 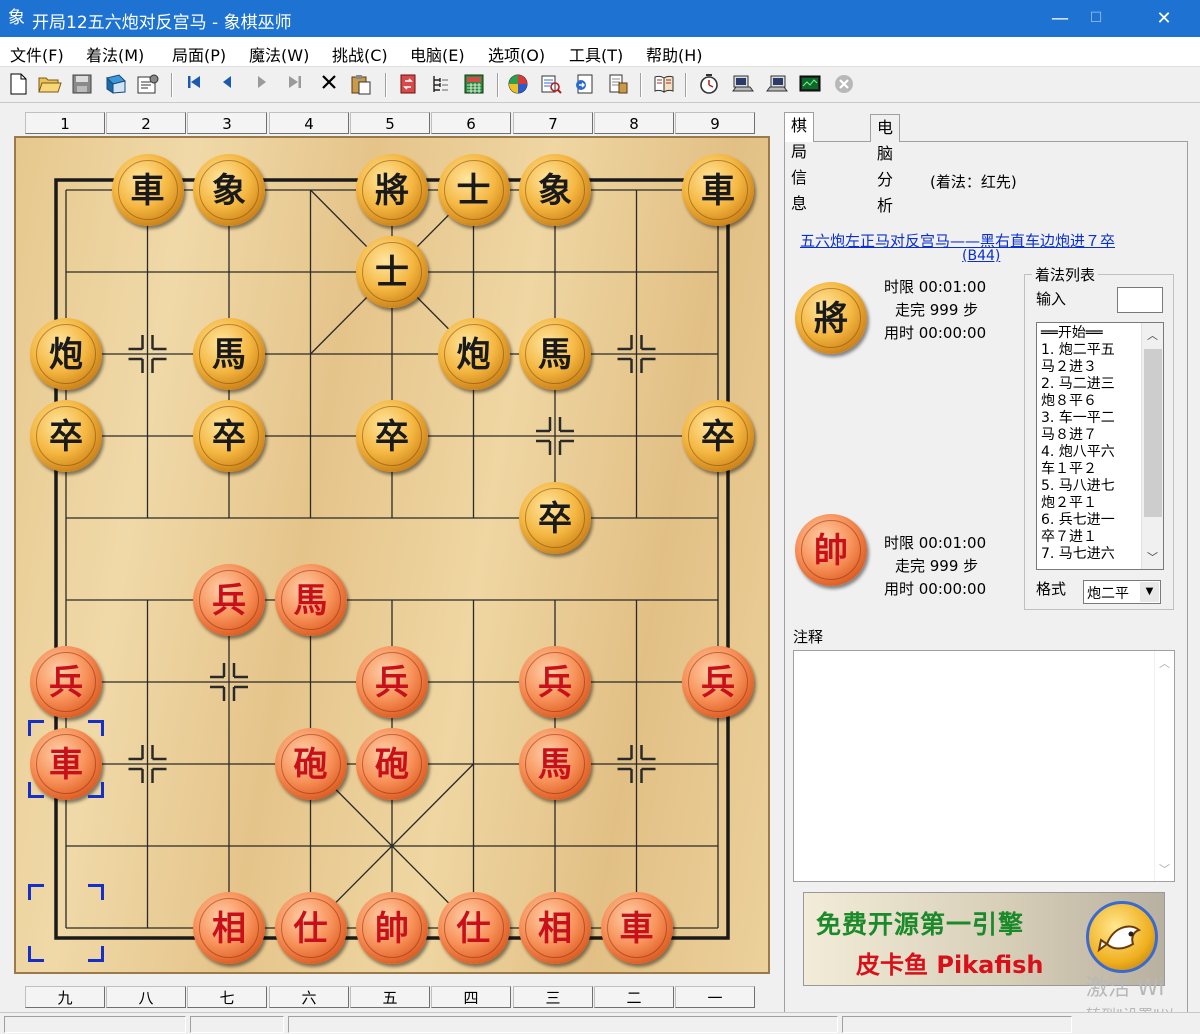 I want to click on movelist-item: 5. 马八进七, so click(x=1078, y=486).